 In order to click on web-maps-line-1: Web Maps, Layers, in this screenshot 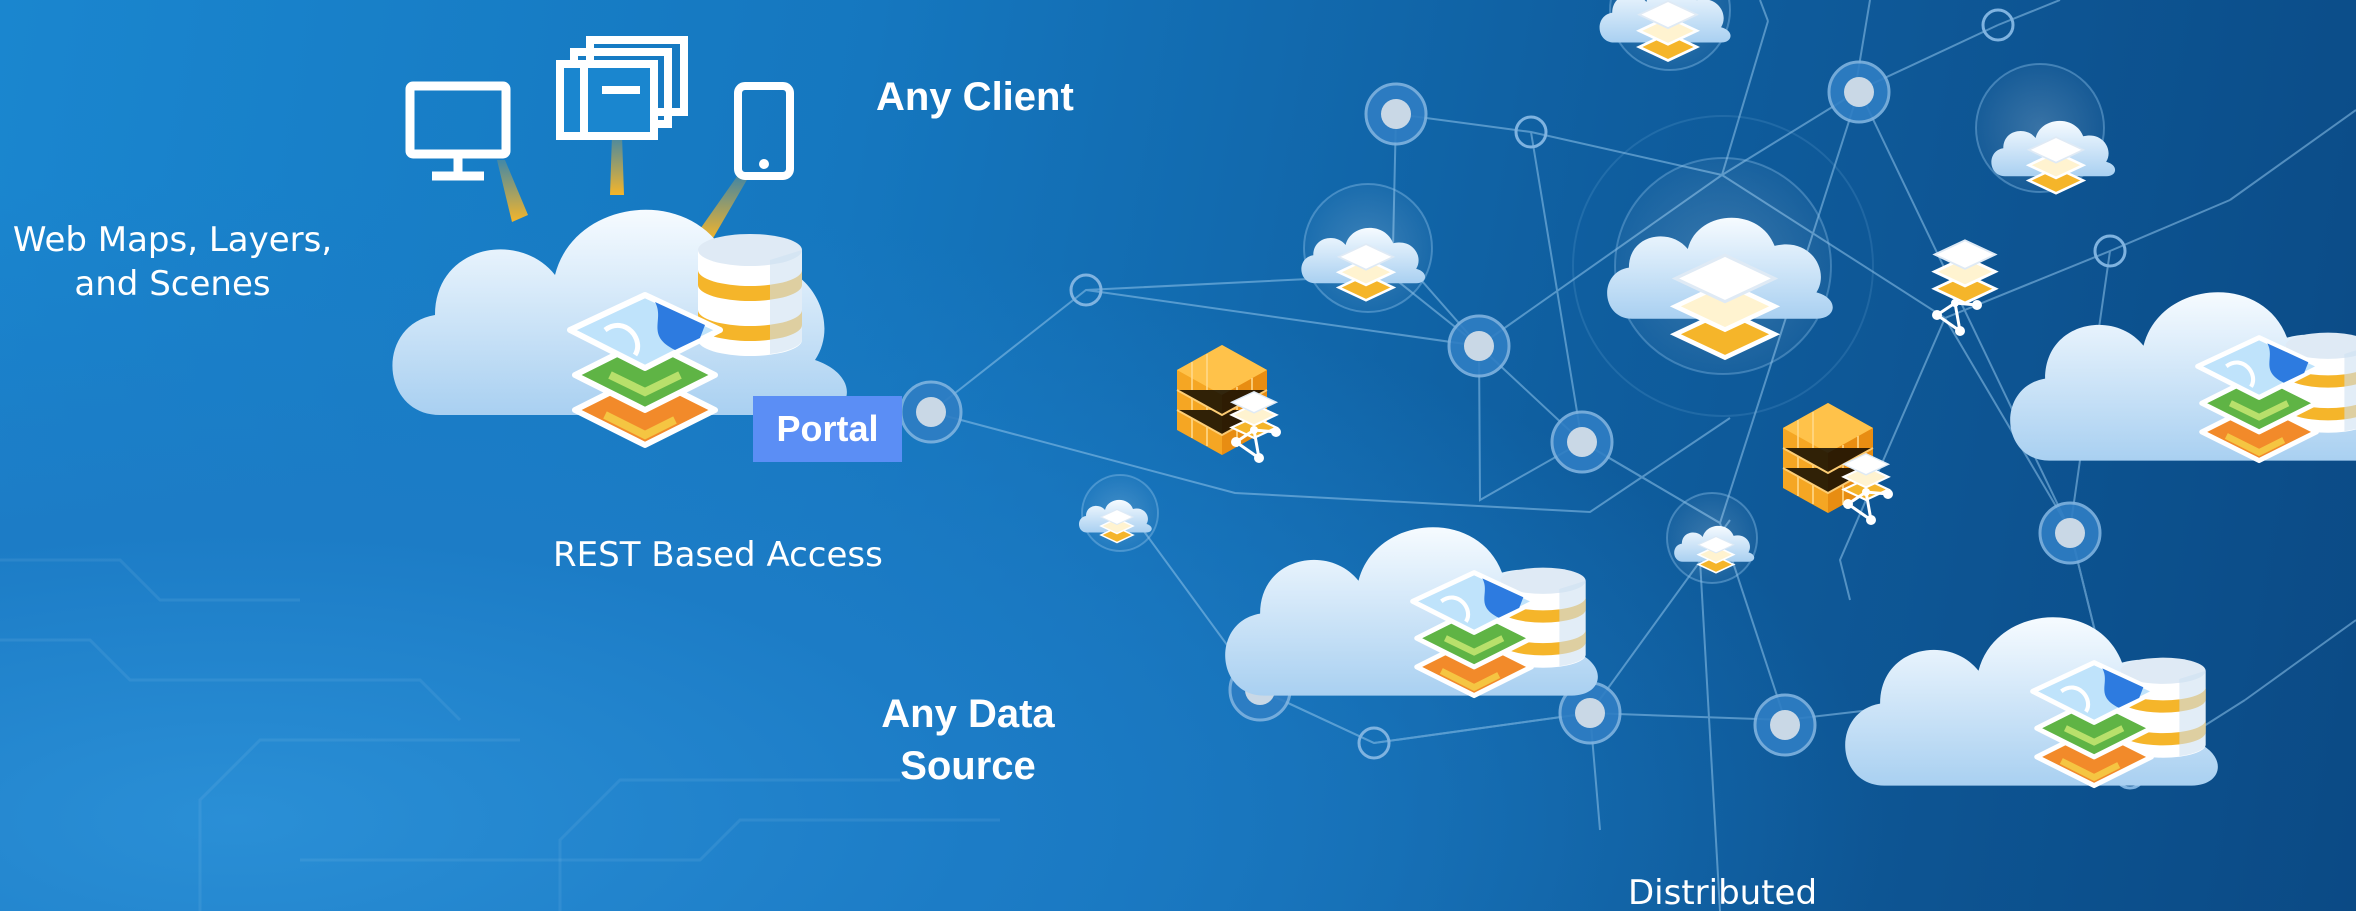, I will do `click(172, 240)`.